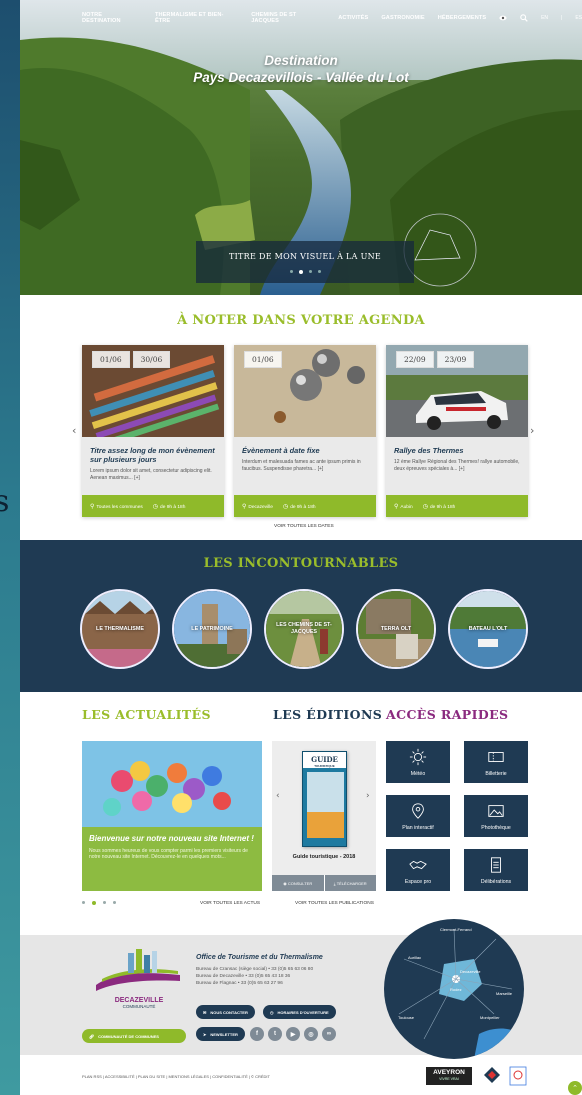 The width and height of the screenshot is (582, 1095). I want to click on instagram-icon: ◎, so click(311, 1034).